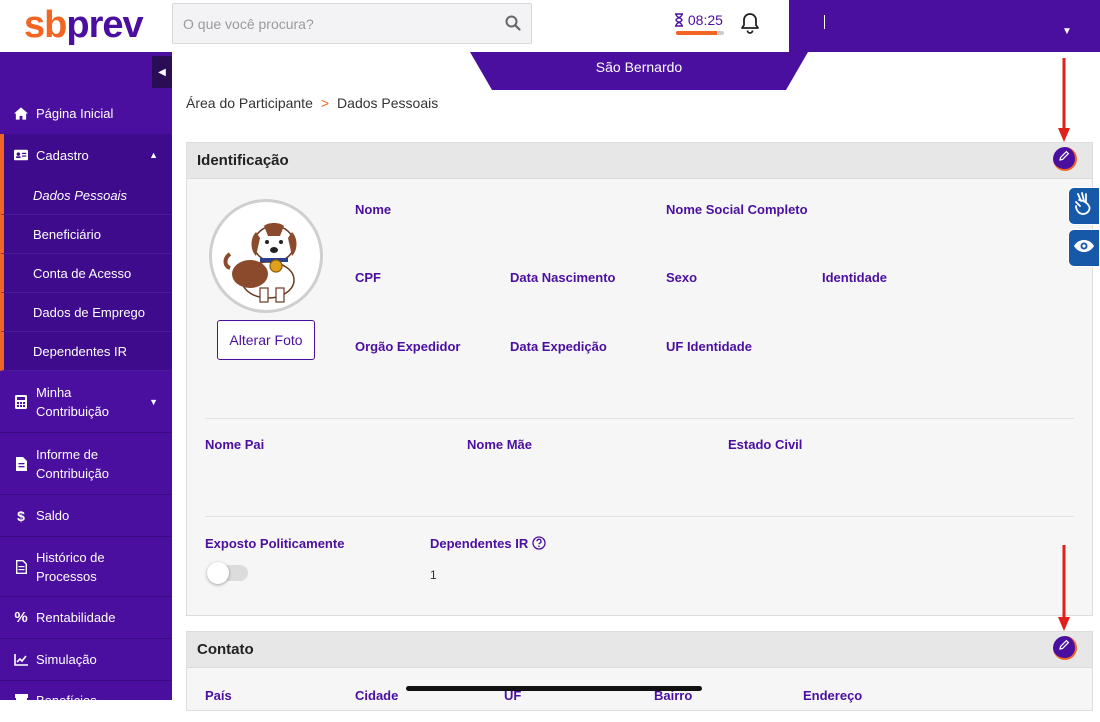  I want to click on sidebar-item-simulacao: Simulação, so click(86, 659).